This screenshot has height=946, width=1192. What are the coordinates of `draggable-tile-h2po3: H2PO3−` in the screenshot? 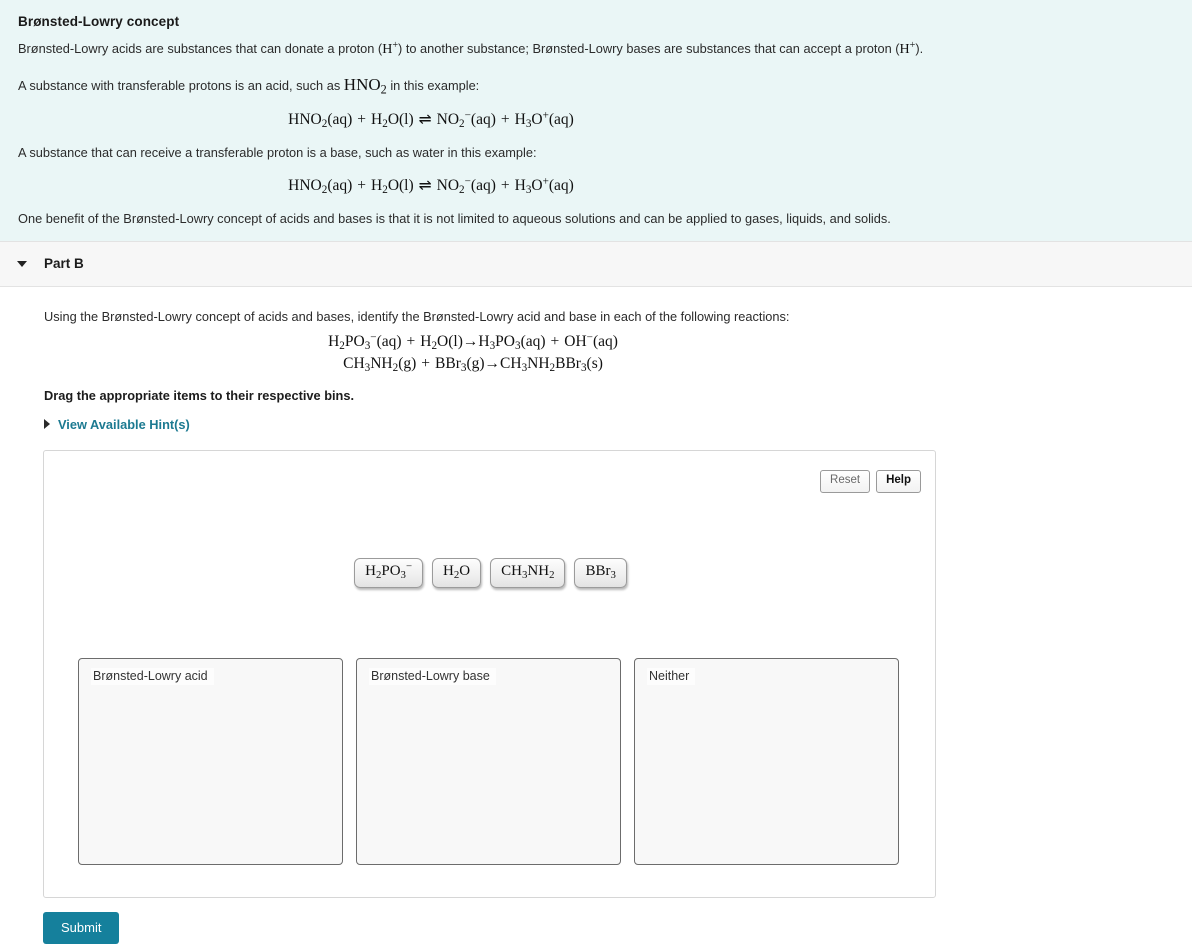 It's located at (389, 572).